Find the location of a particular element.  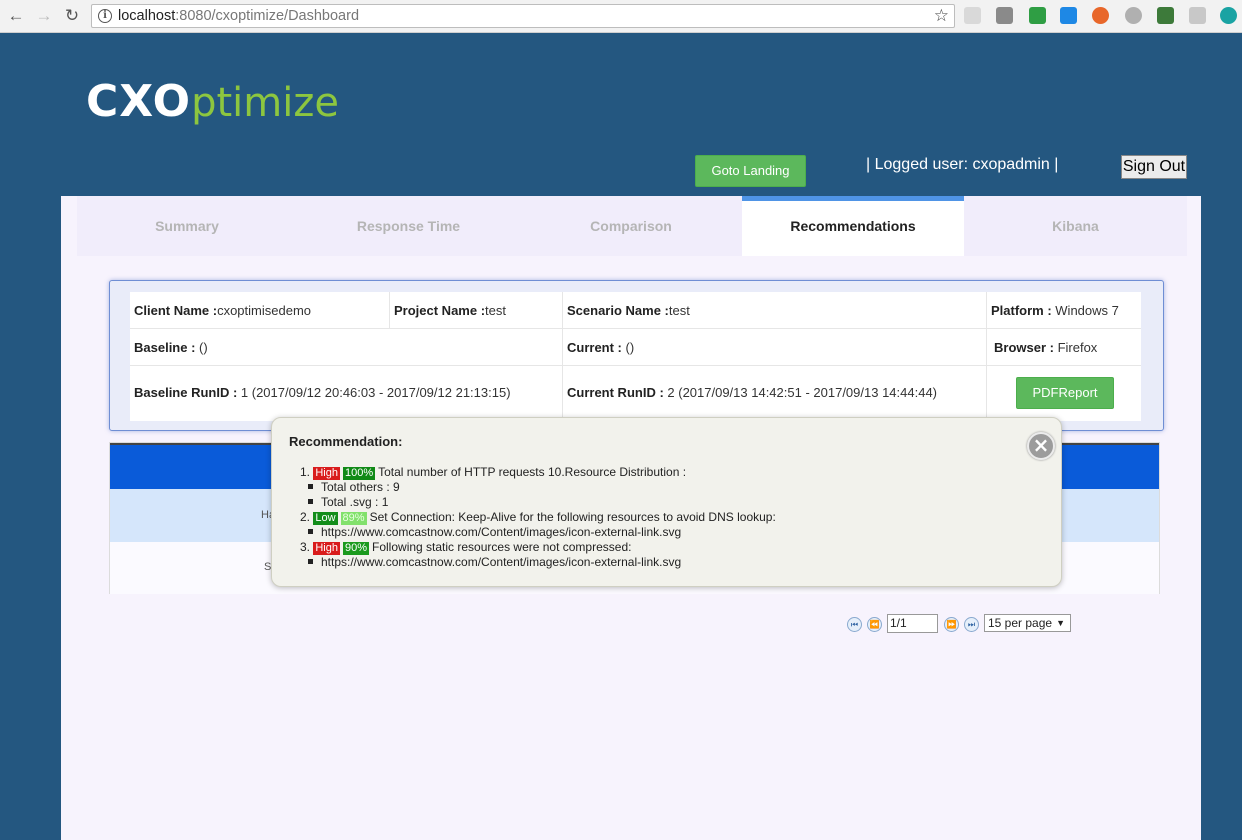

tab-comparison: Comparison is located at coordinates (631, 226).